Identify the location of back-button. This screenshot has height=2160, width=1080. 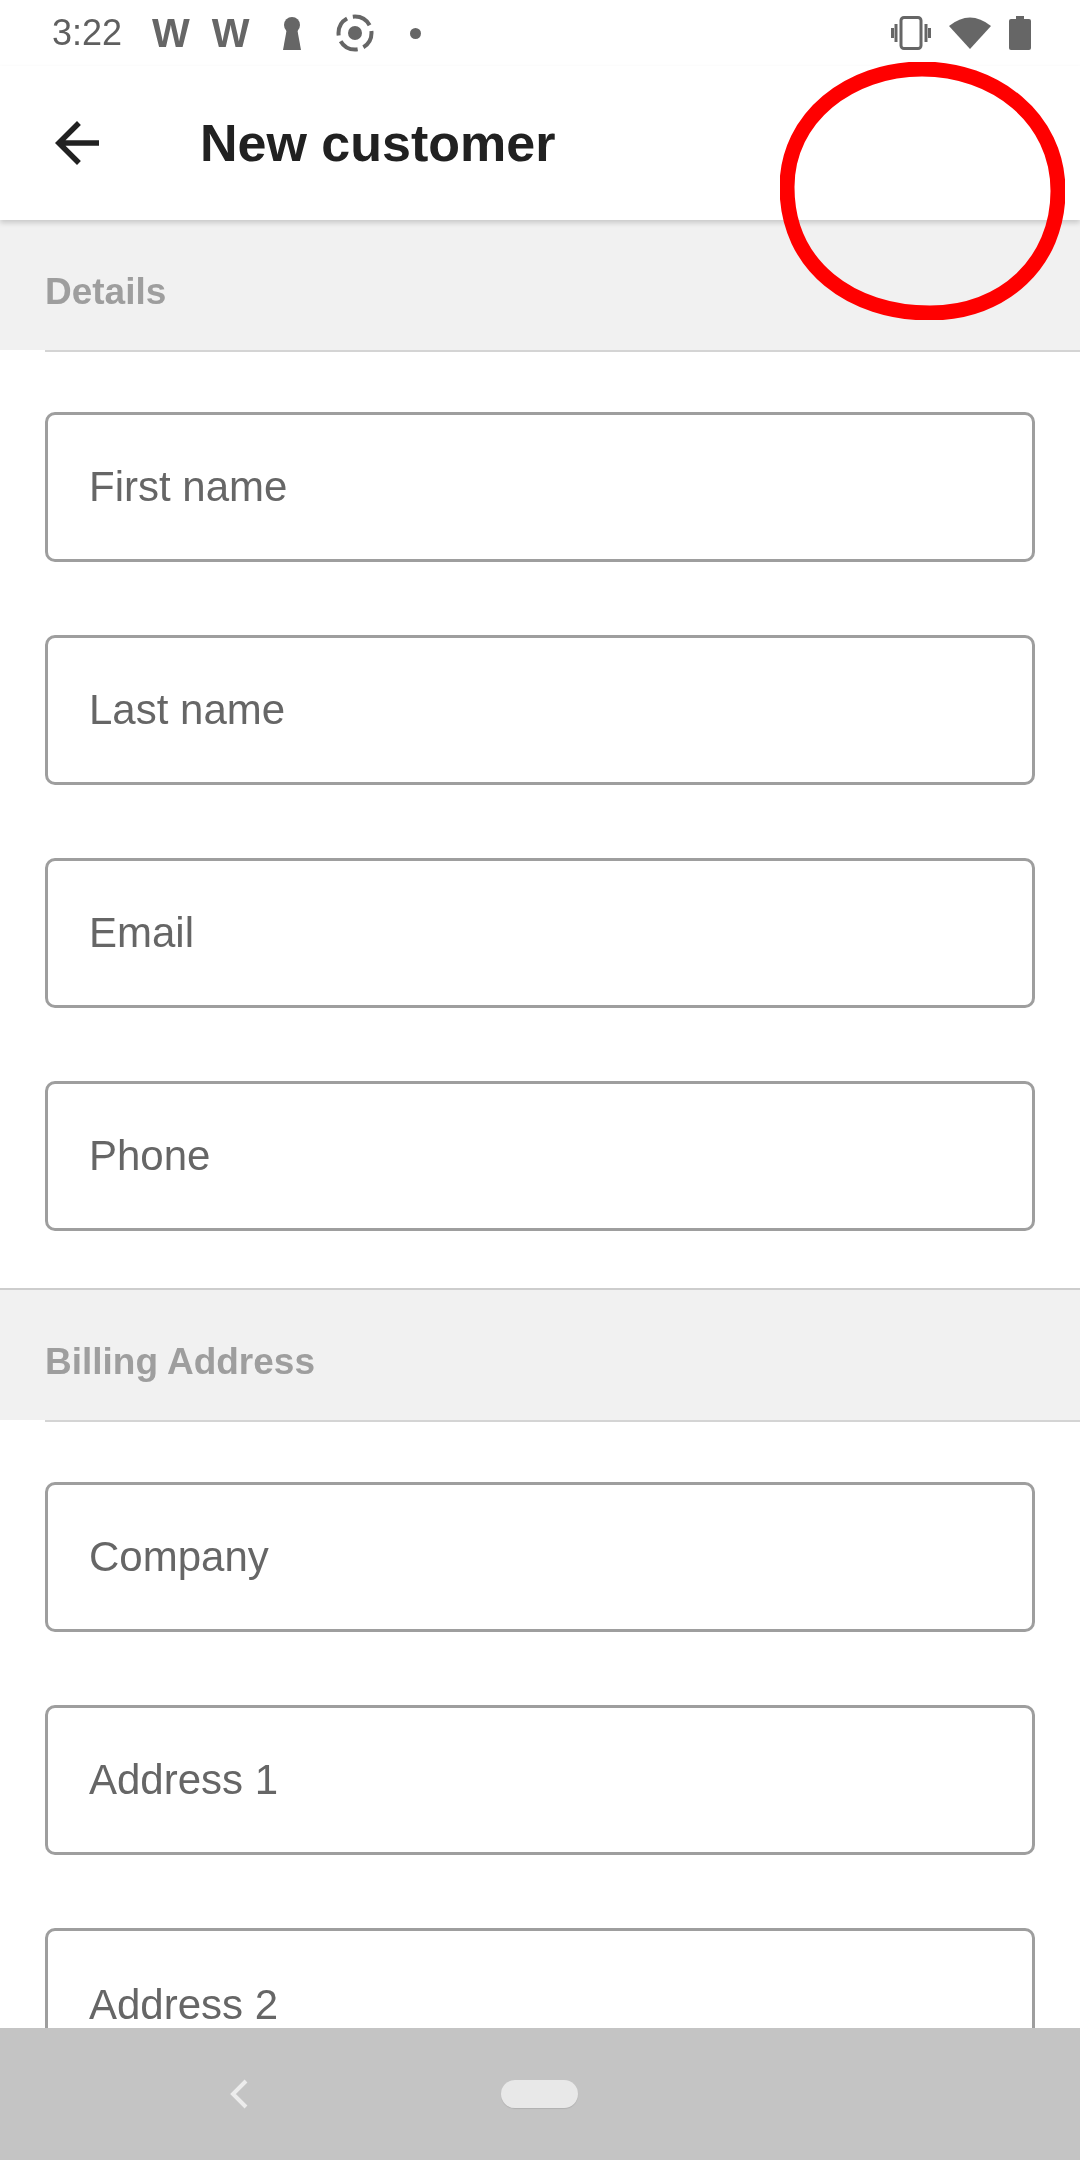
(77, 143).